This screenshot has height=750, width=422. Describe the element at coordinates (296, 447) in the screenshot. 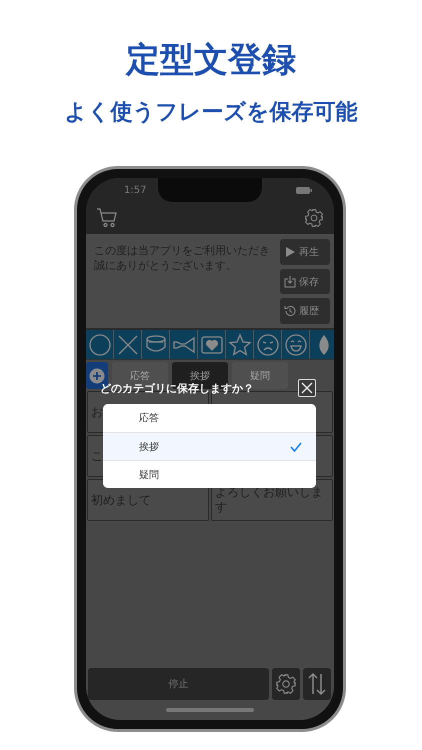

I see `checkmark-icon` at that location.